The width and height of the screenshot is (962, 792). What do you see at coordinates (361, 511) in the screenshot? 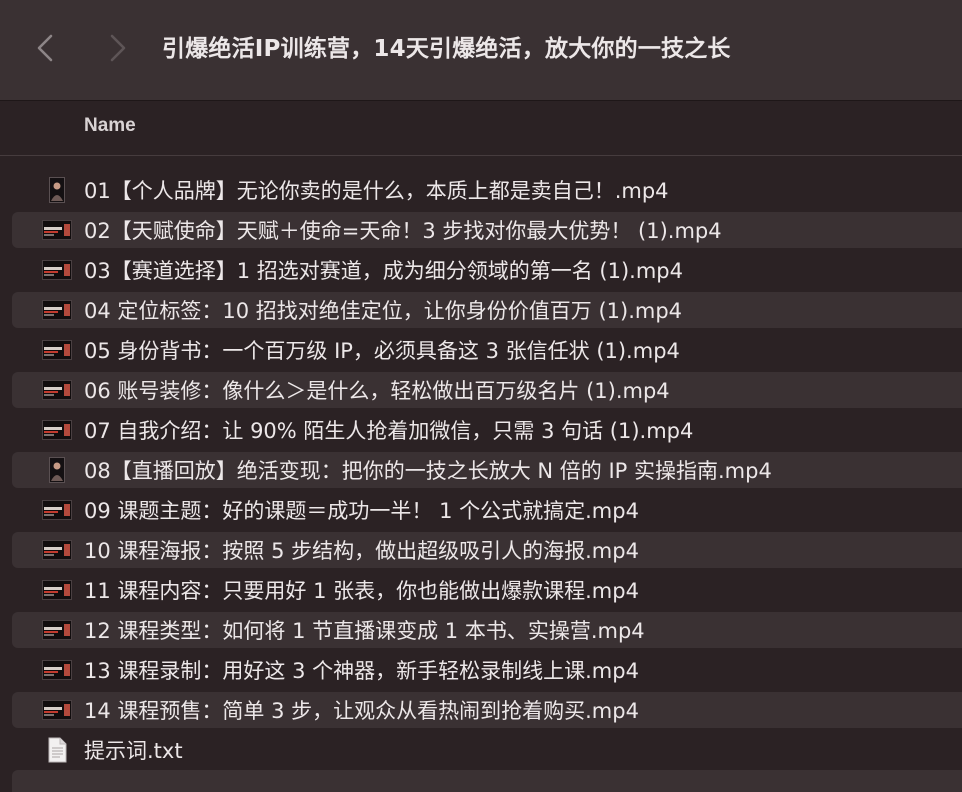
I see `file-name: 09 课题主题：好的课题＝成功一半！ 1 个公式就搞定.mp4` at bounding box center [361, 511].